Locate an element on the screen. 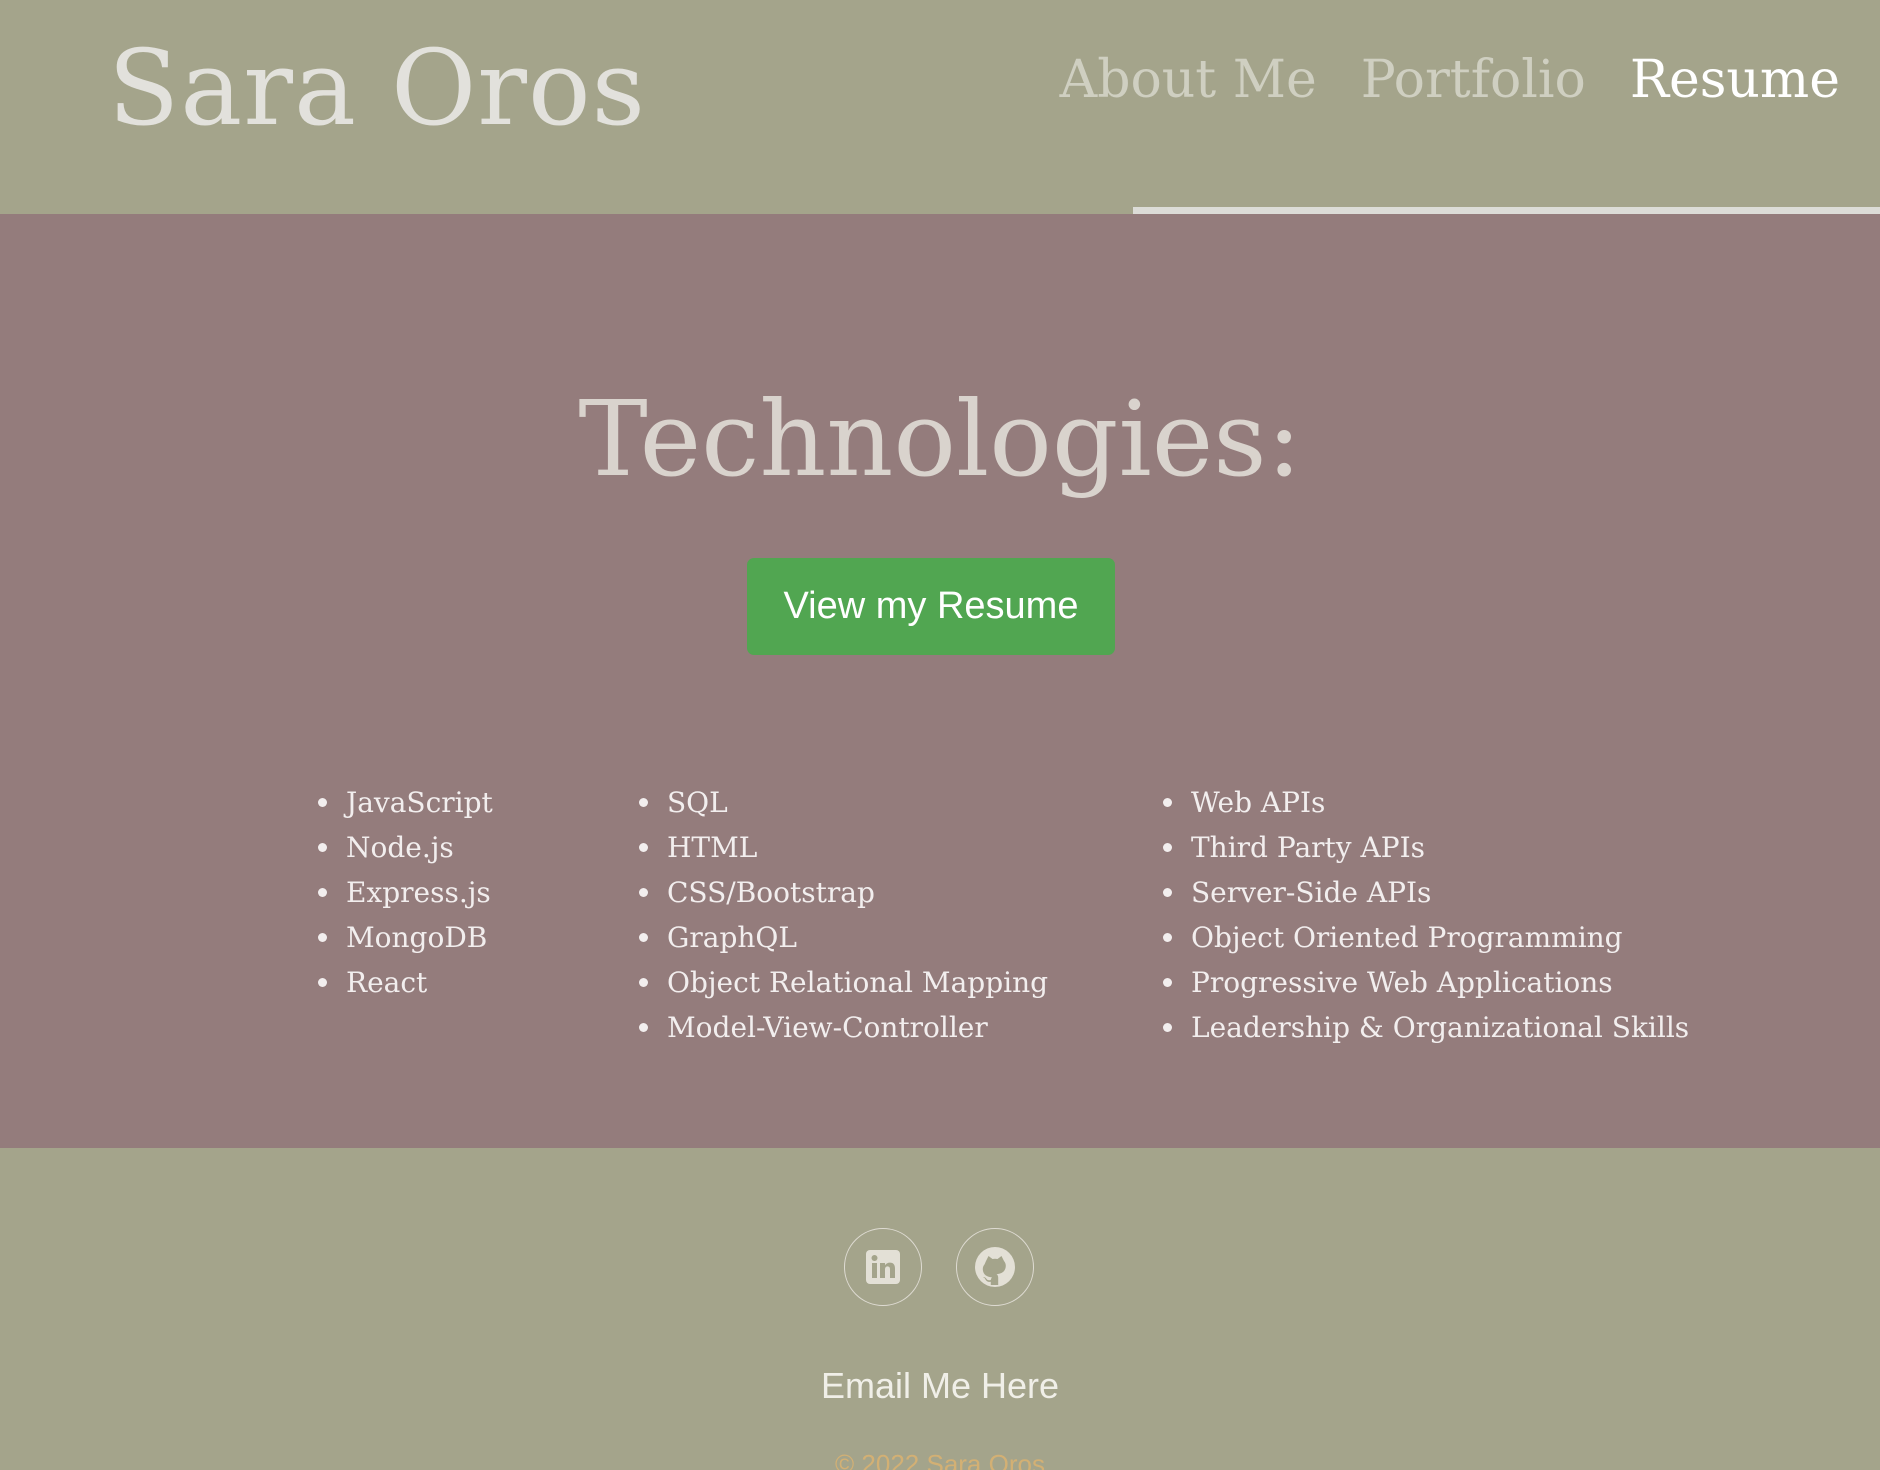 This screenshot has height=1470, width=1880. list-item: Third Party APIs is located at coordinates (1425, 847).